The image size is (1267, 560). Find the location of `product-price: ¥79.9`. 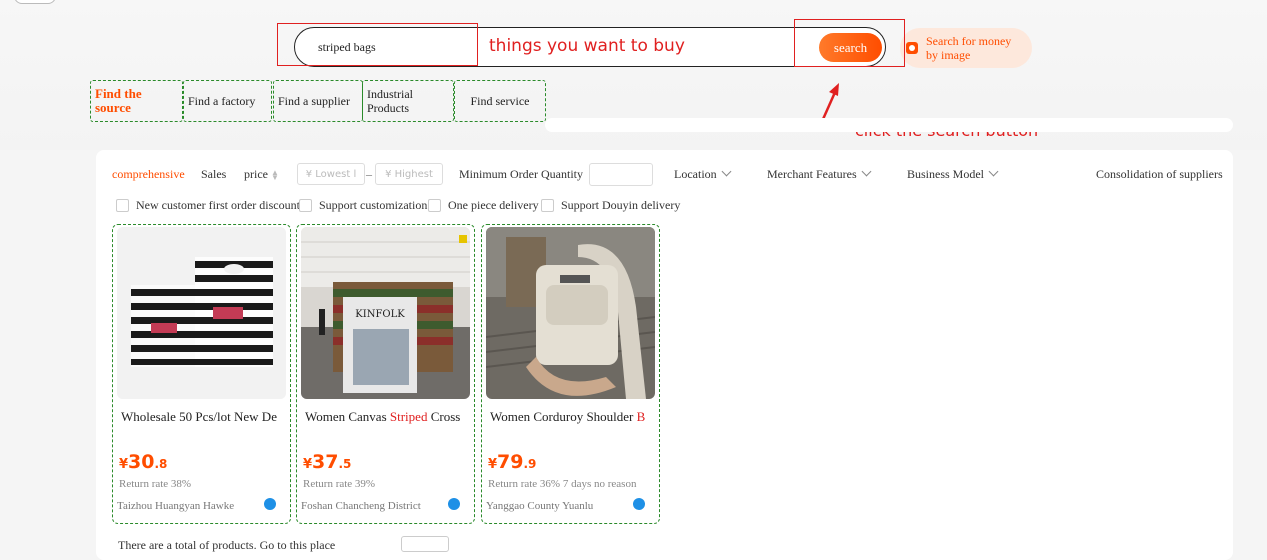

product-price: ¥79.9 is located at coordinates (512, 462).